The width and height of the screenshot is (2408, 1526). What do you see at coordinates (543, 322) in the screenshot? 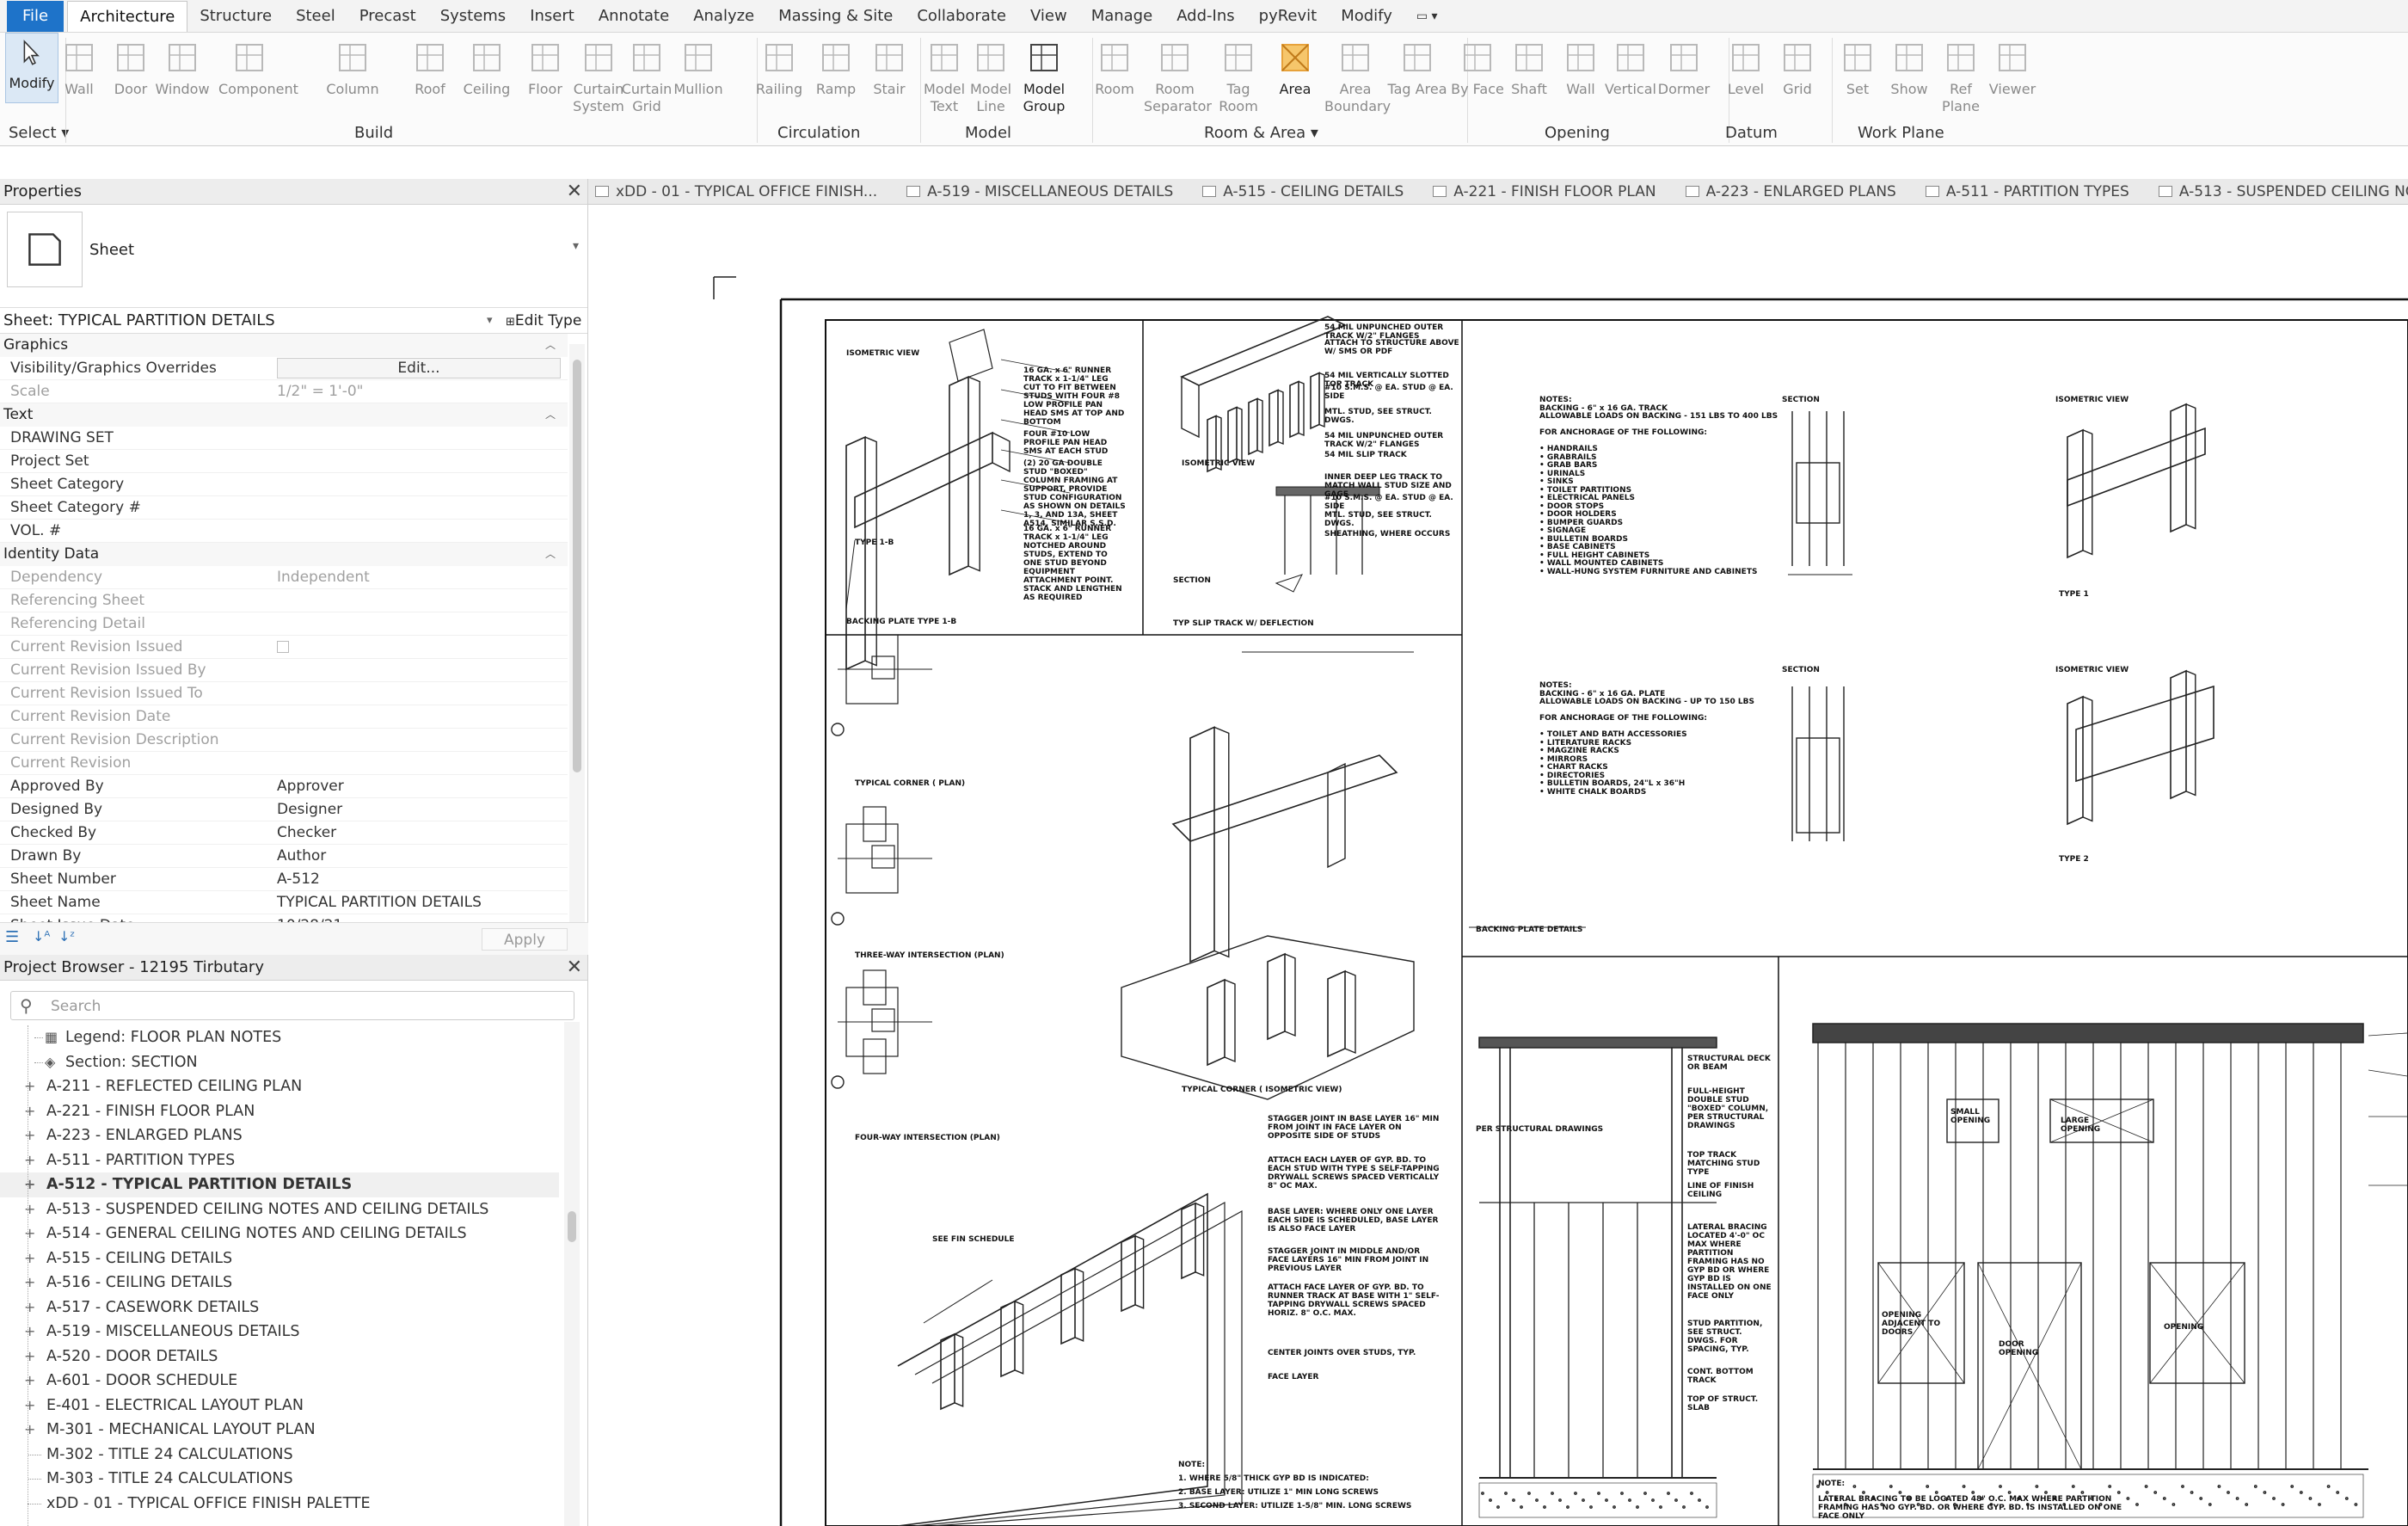
I see `edit-type-button: ⊞Edit Type` at bounding box center [543, 322].